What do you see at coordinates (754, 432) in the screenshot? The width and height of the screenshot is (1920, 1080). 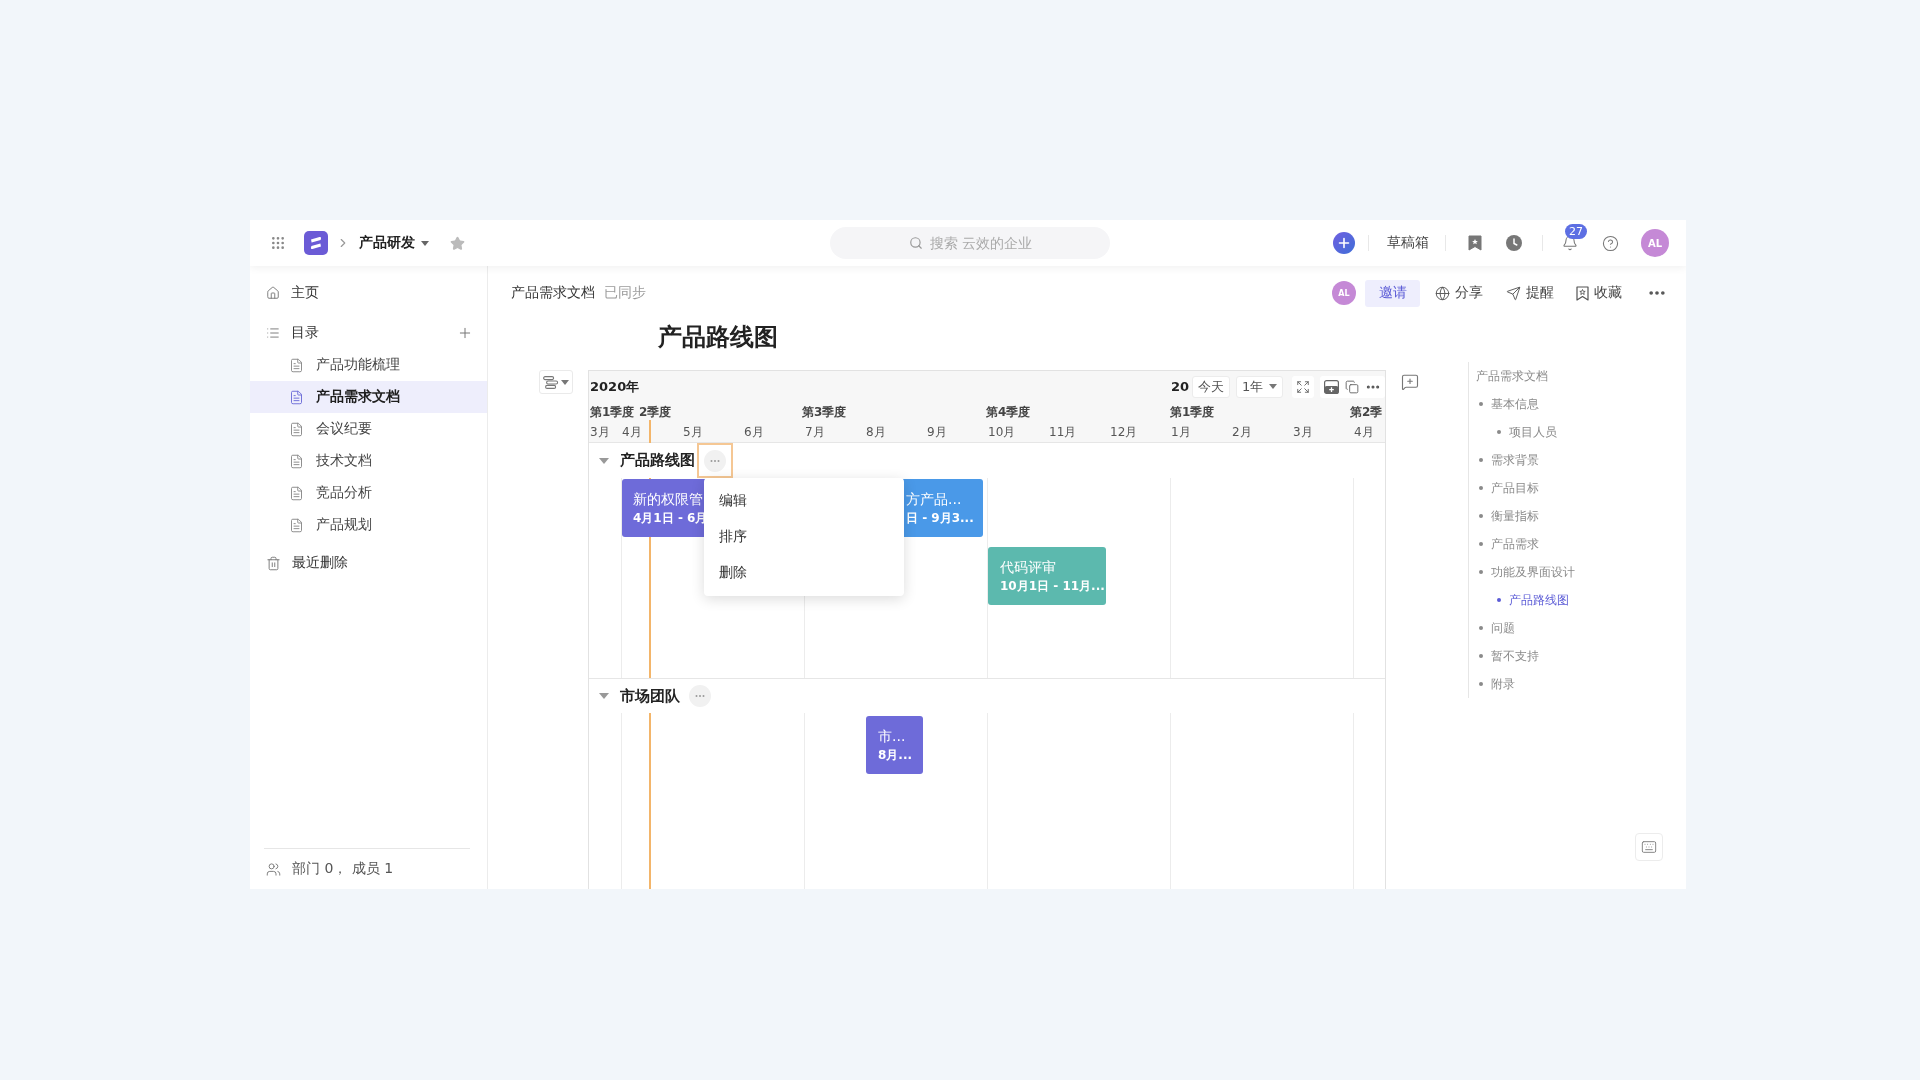 I see `month-label: 6月` at bounding box center [754, 432].